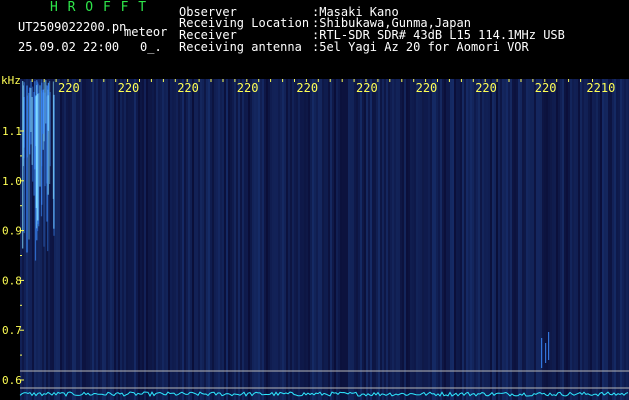 This screenshot has width=629, height=400. Describe the element at coordinates (12, 380) in the screenshot. I see `y-tick-label: 0.6` at that location.